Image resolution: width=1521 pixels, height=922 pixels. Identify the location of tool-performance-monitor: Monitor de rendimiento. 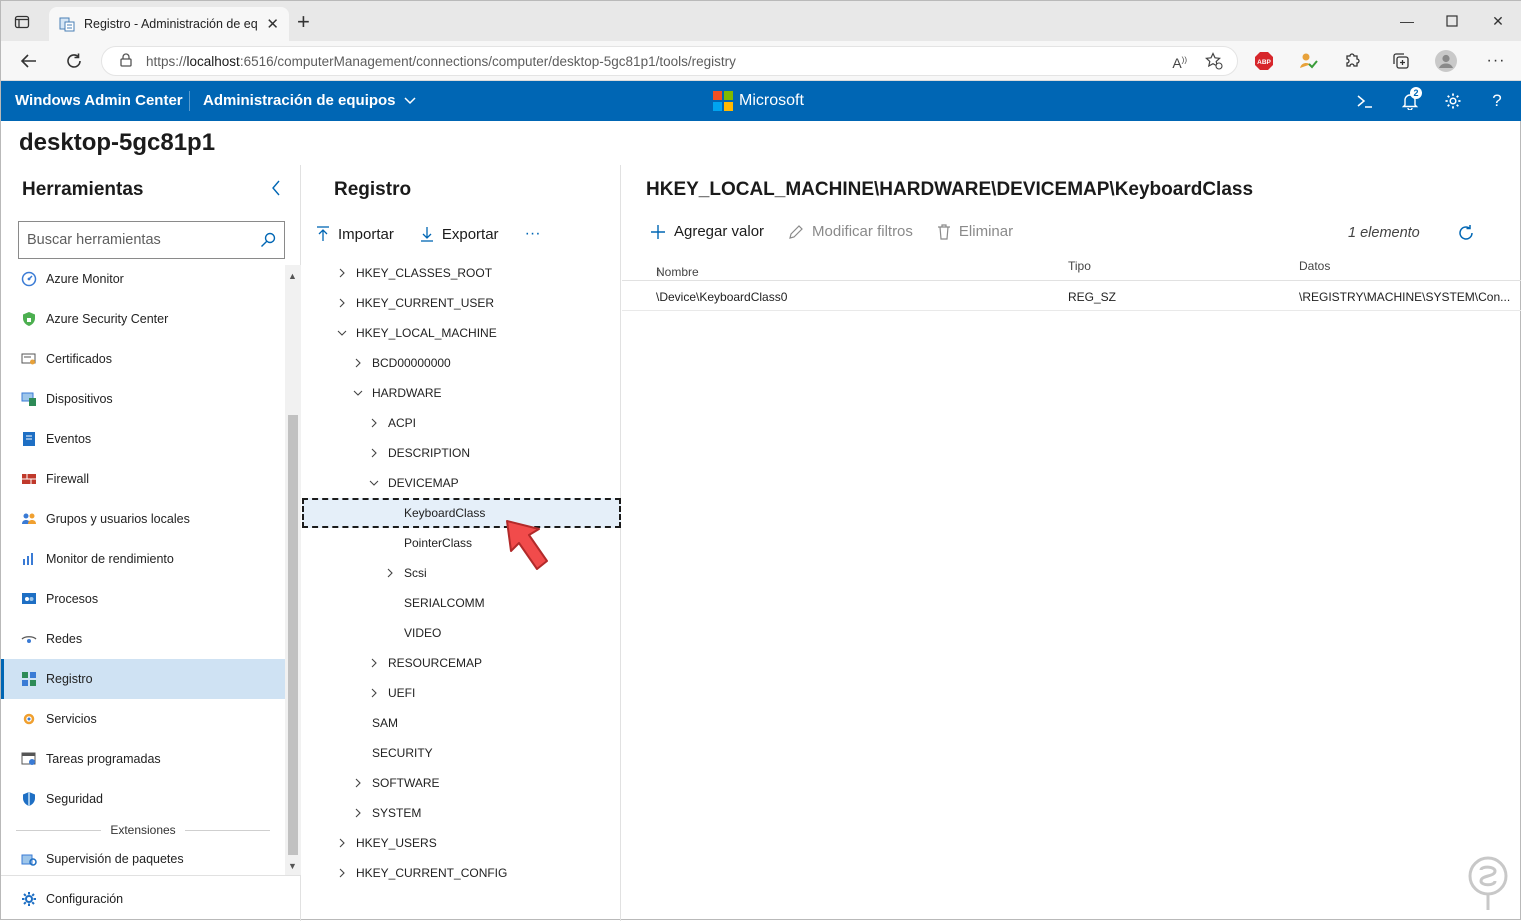
(143, 559).